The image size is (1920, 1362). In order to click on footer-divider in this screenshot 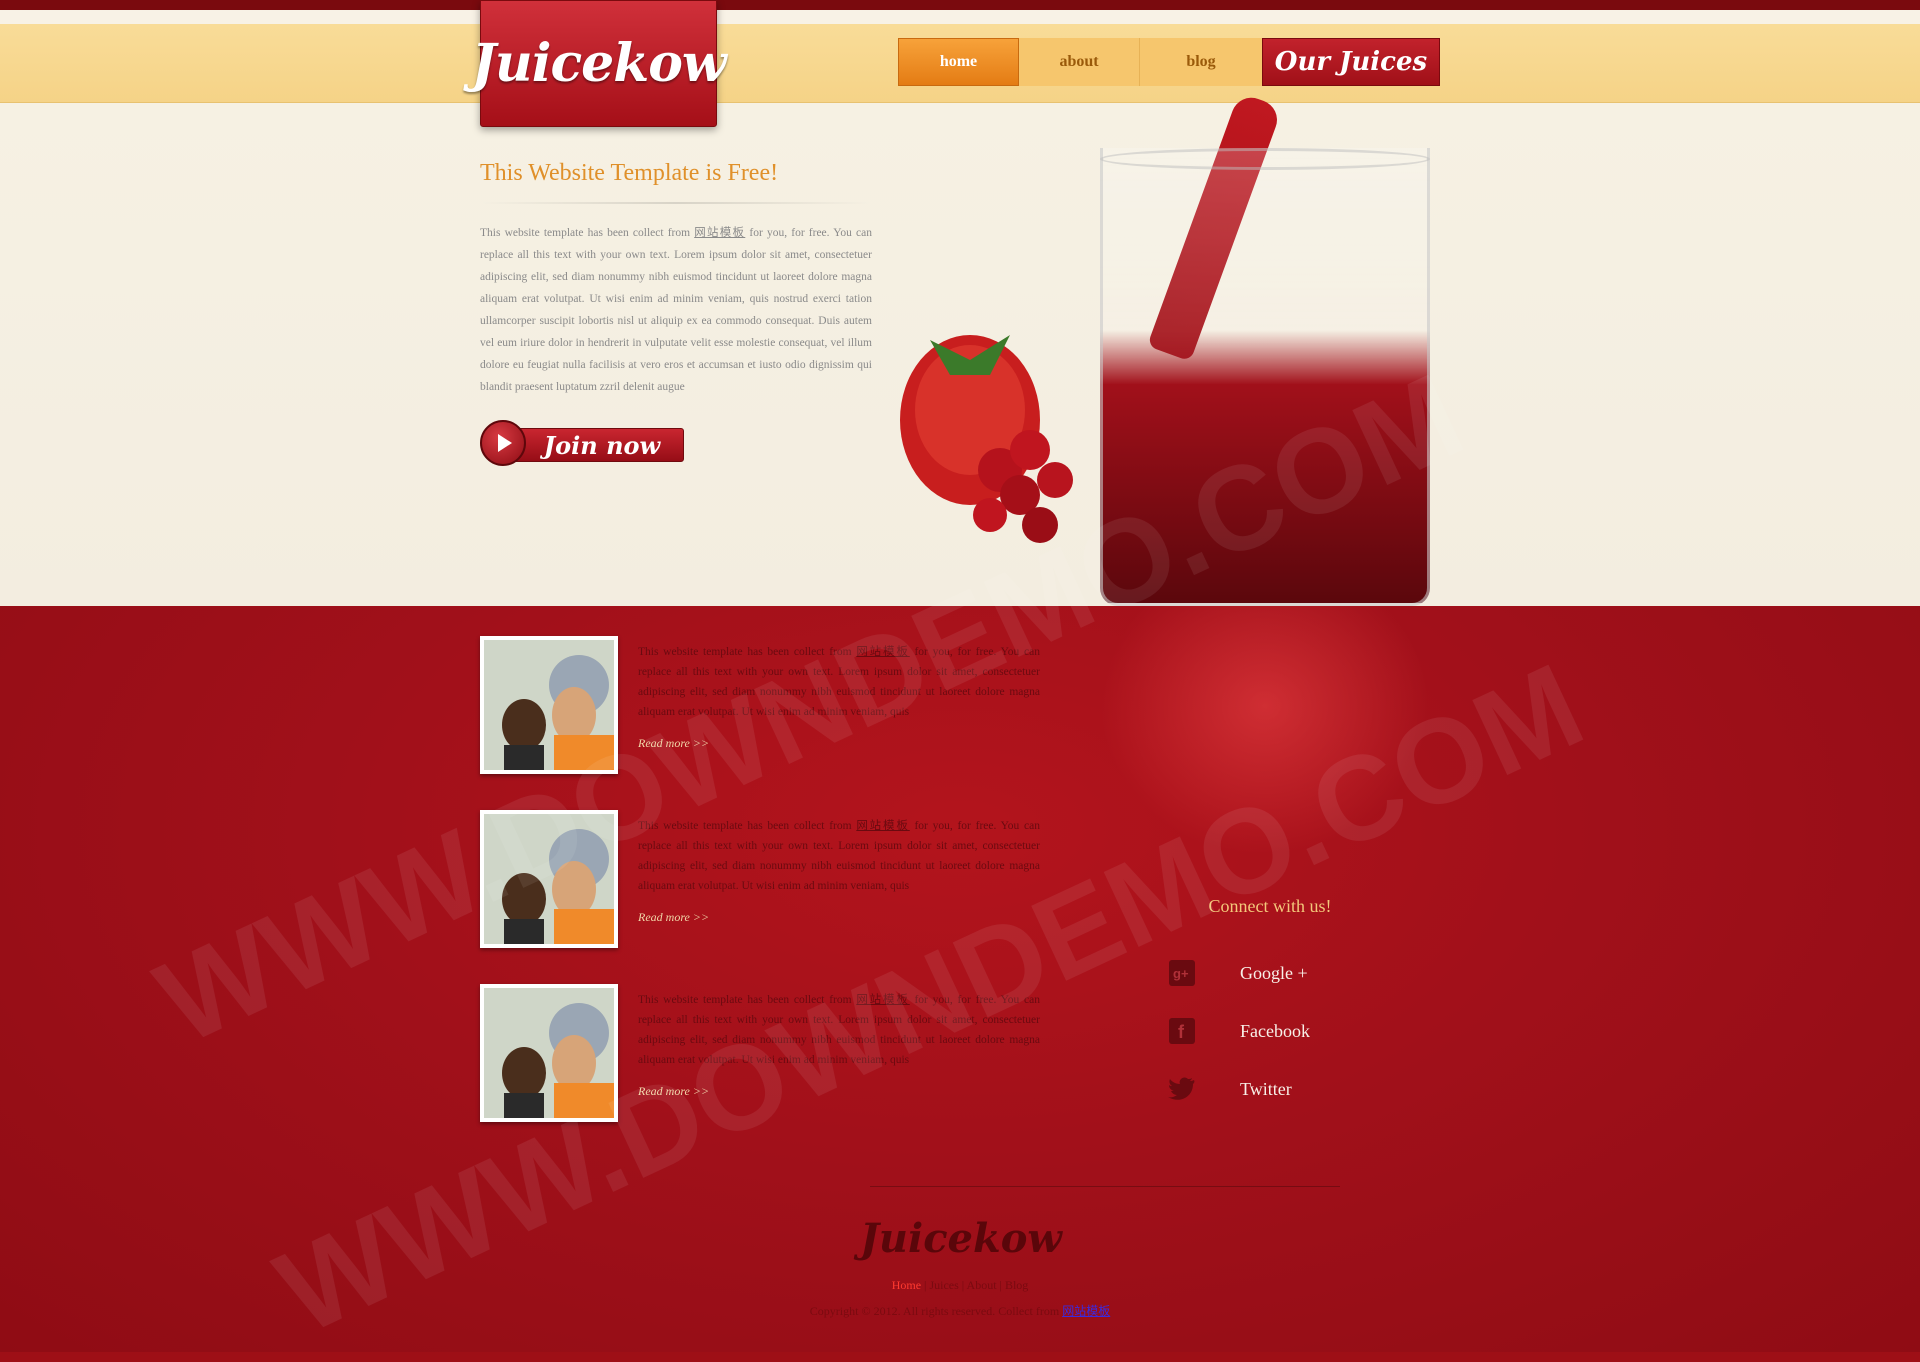, I will do `click(1105, 1186)`.